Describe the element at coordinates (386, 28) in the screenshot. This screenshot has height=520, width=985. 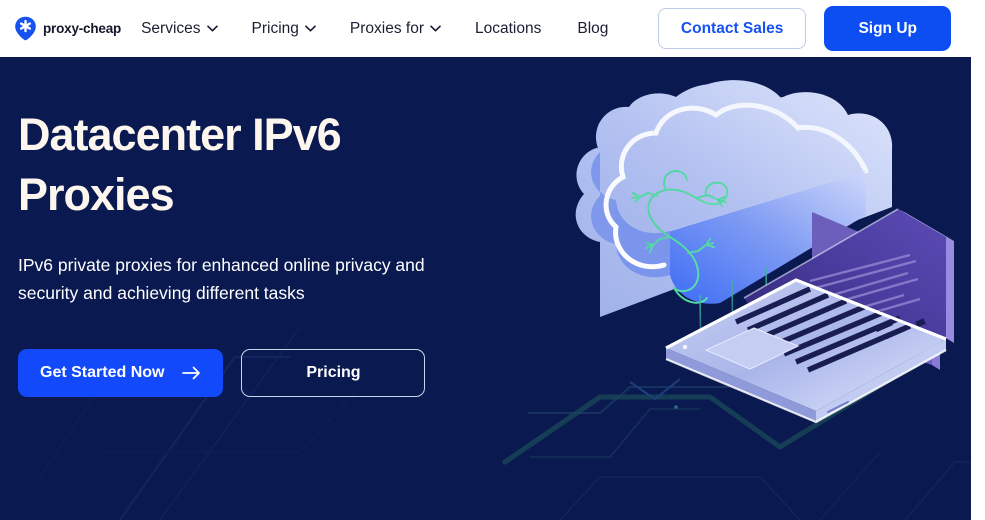
I see `nav-item-label: Proxies for` at that location.